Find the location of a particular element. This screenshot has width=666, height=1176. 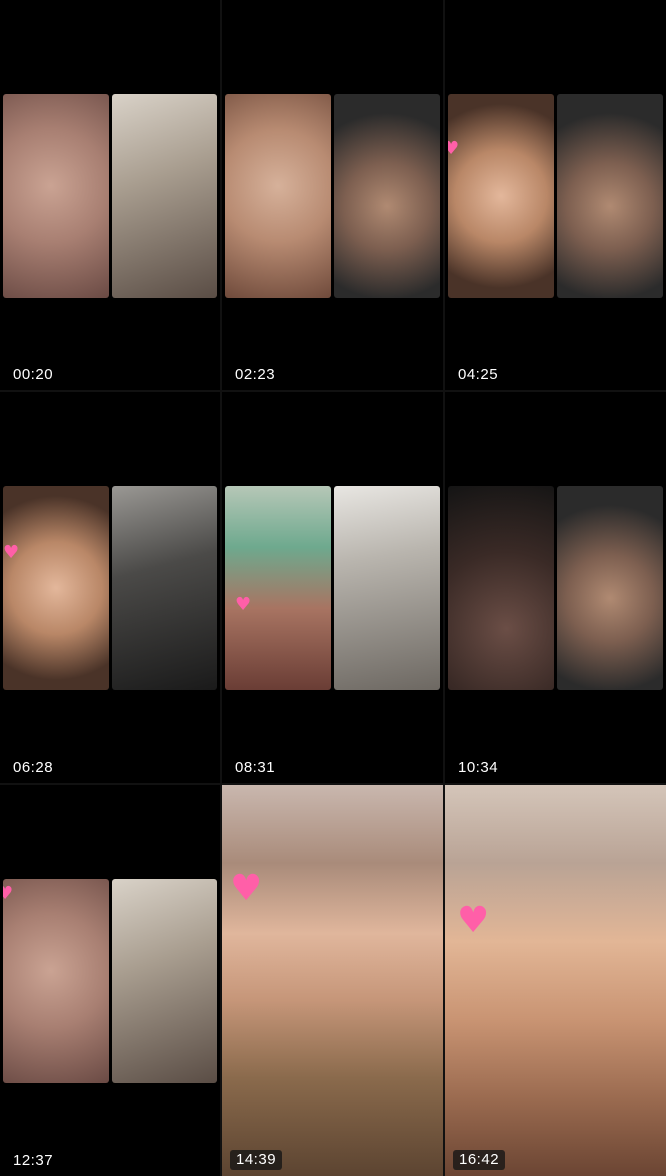

video-thumbnail: 02:23 is located at coordinates (332, 195).